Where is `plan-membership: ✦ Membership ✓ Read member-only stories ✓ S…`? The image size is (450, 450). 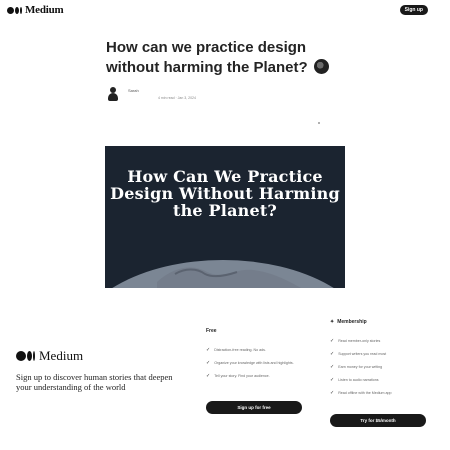
plan-membership: ✦ Membership ✓ Read member-only stories ✓ S… is located at coordinates (378, 372).